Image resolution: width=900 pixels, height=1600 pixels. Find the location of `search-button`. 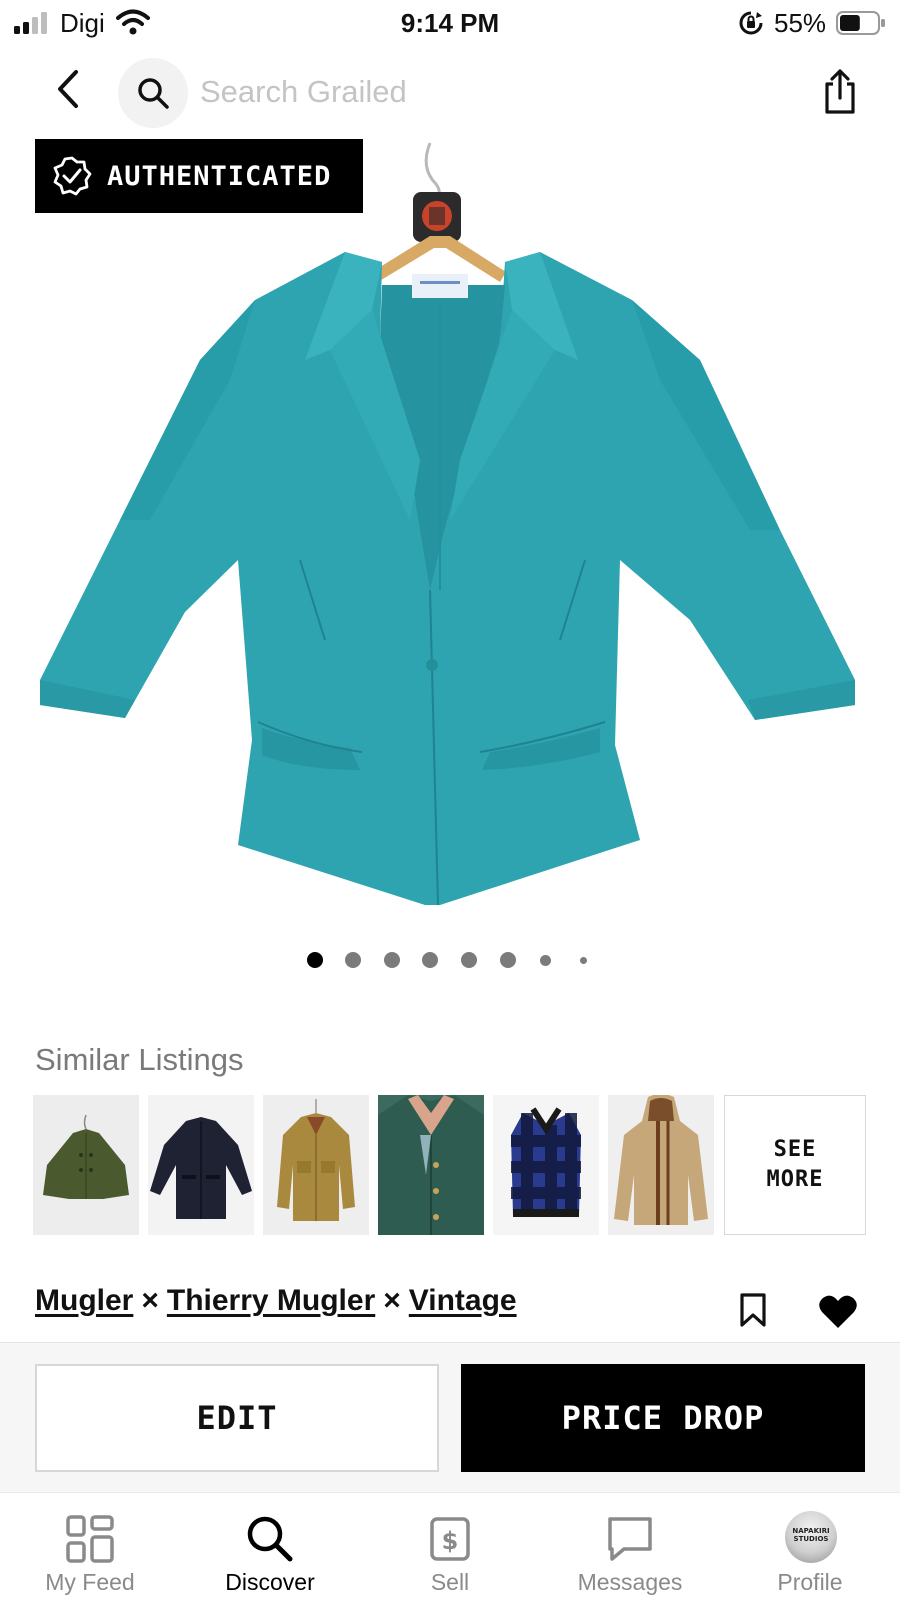

search-button is located at coordinates (153, 93).